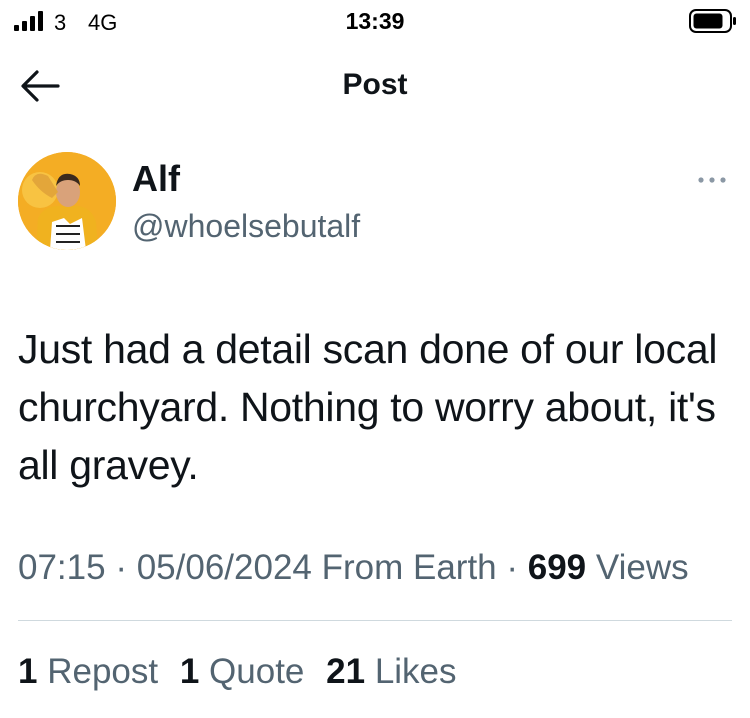 Image resolution: width=750 pixels, height=718 pixels. What do you see at coordinates (404, 567) in the screenshot?
I see `post-source: From Earth` at bounding box center [404, 567].